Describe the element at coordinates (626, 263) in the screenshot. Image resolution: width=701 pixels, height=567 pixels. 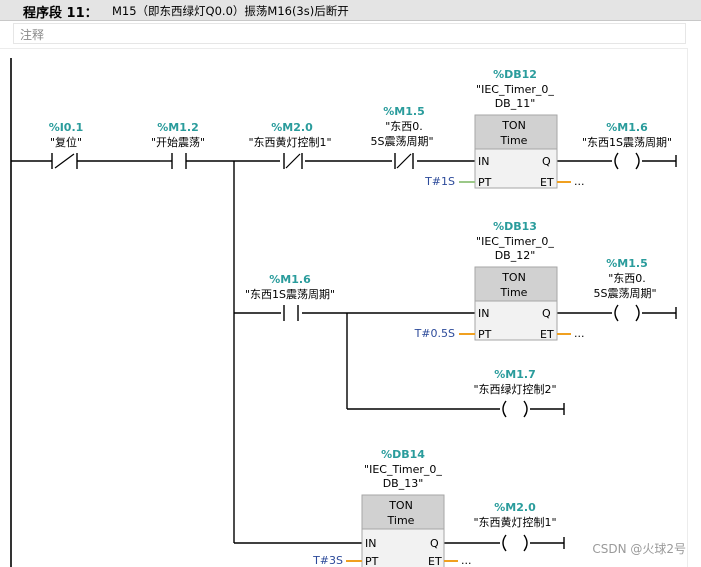
I see `coil-2-addr: %M1.5` at that location.